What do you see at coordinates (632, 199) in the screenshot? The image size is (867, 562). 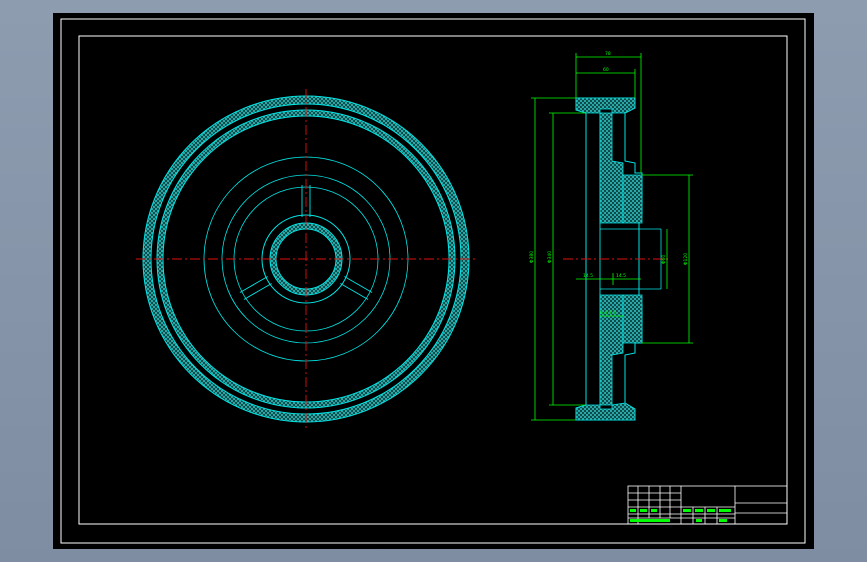 I see `hub-hatch-upper` at bounding box center [632, 199].